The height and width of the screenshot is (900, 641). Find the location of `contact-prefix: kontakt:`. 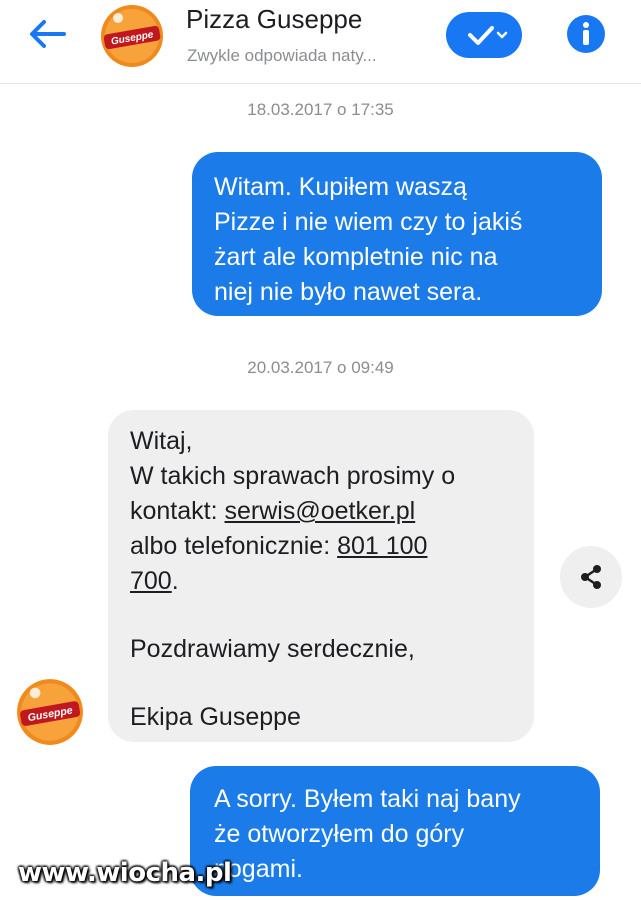

contact-prefix: kontakt: is located at coordinates (177, 511).